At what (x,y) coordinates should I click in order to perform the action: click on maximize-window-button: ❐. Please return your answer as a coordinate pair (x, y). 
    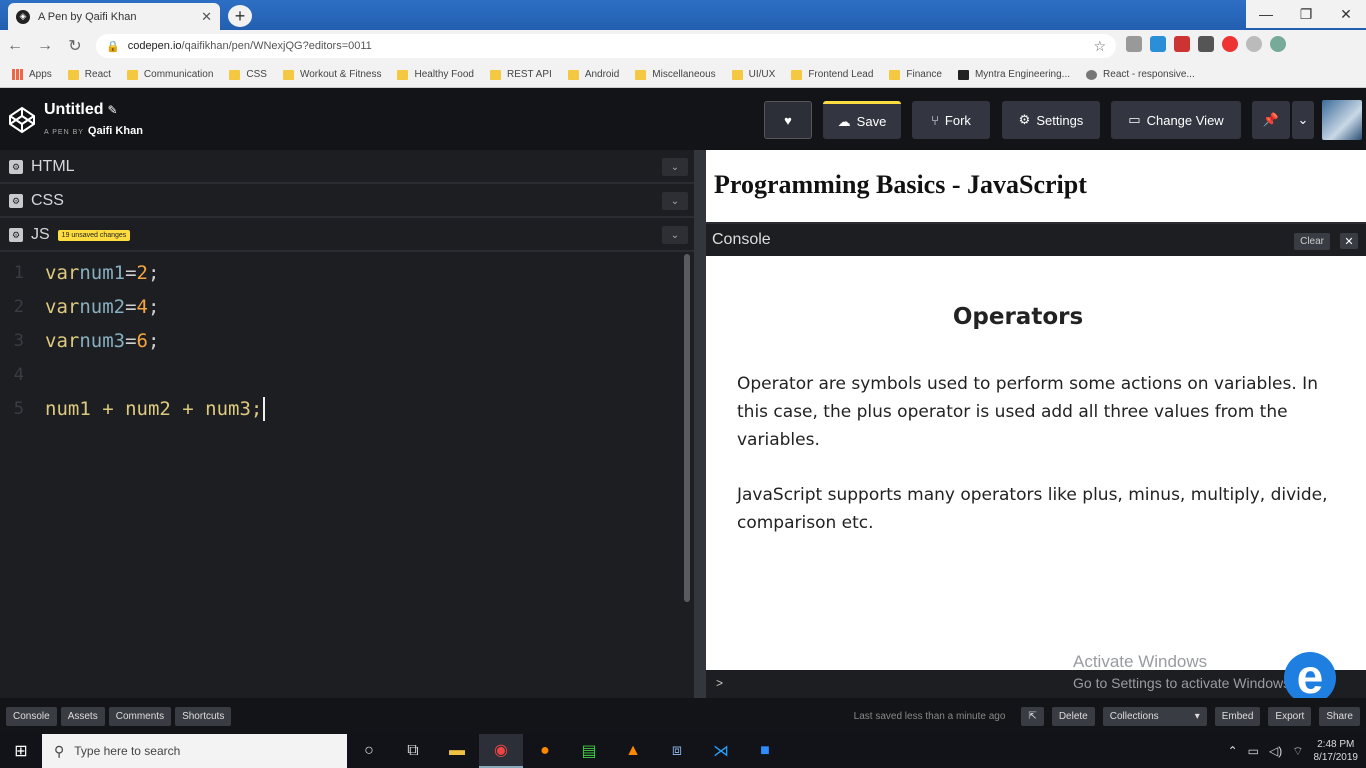
    Looking at the image, I should click on (1306, 14).